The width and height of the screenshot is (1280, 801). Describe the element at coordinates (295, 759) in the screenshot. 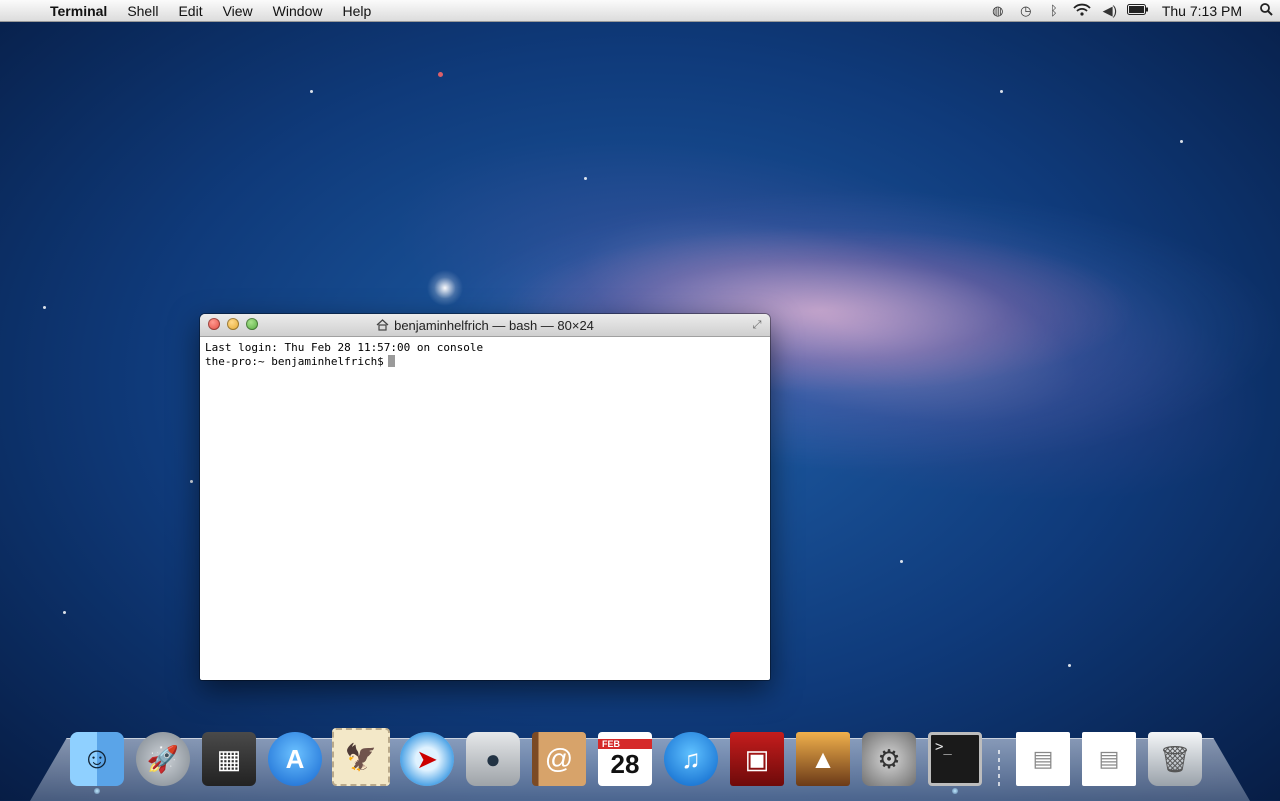

I see `app-store-icon: A` at that location.